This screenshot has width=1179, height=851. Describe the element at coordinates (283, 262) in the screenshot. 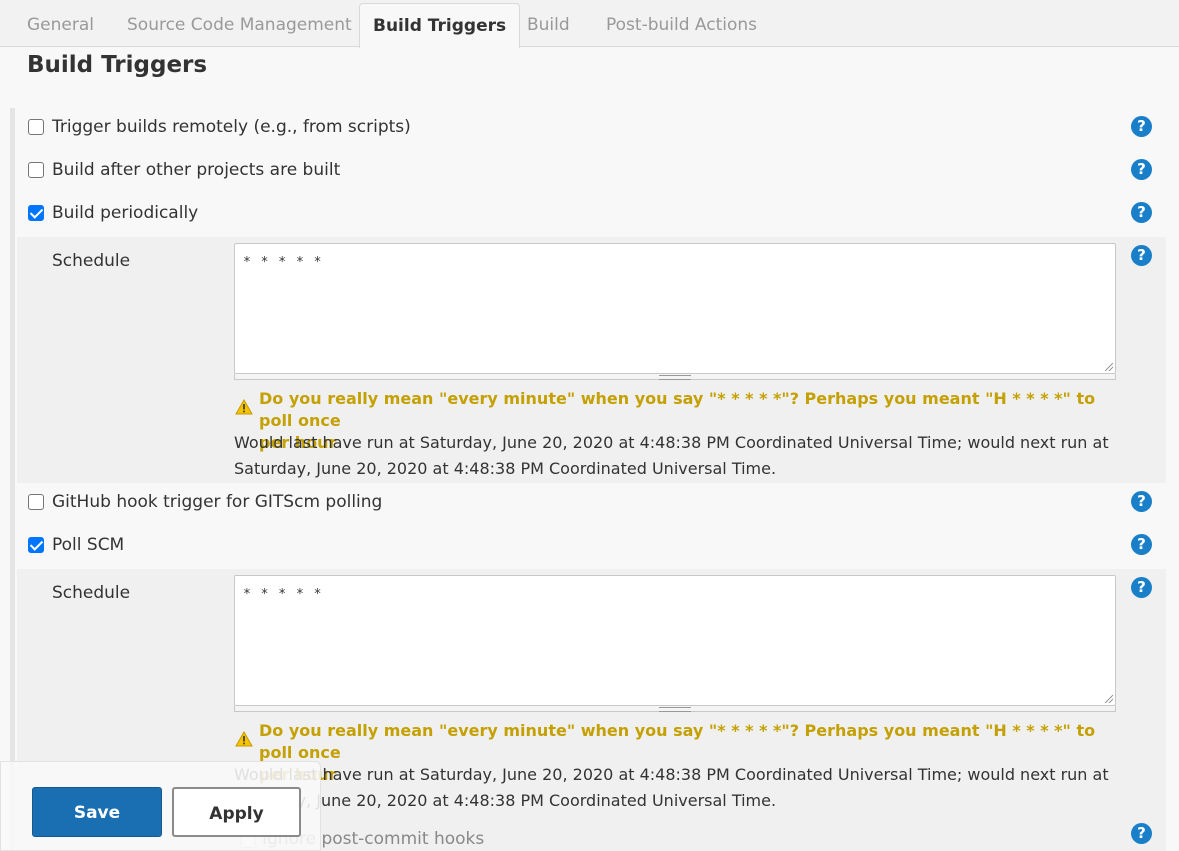

I see `periodic-schedule-value: * * * * *` at that location.